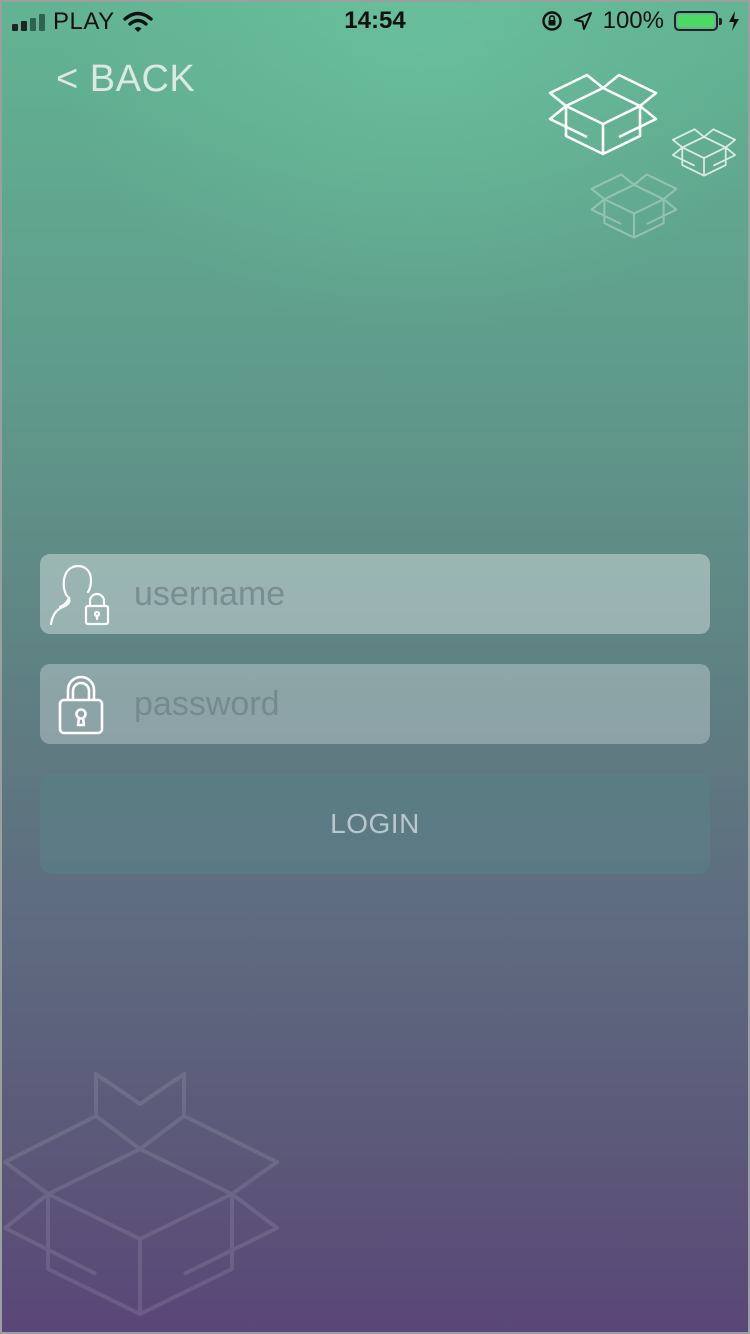  I want to click on password-field, so click(375, 704).